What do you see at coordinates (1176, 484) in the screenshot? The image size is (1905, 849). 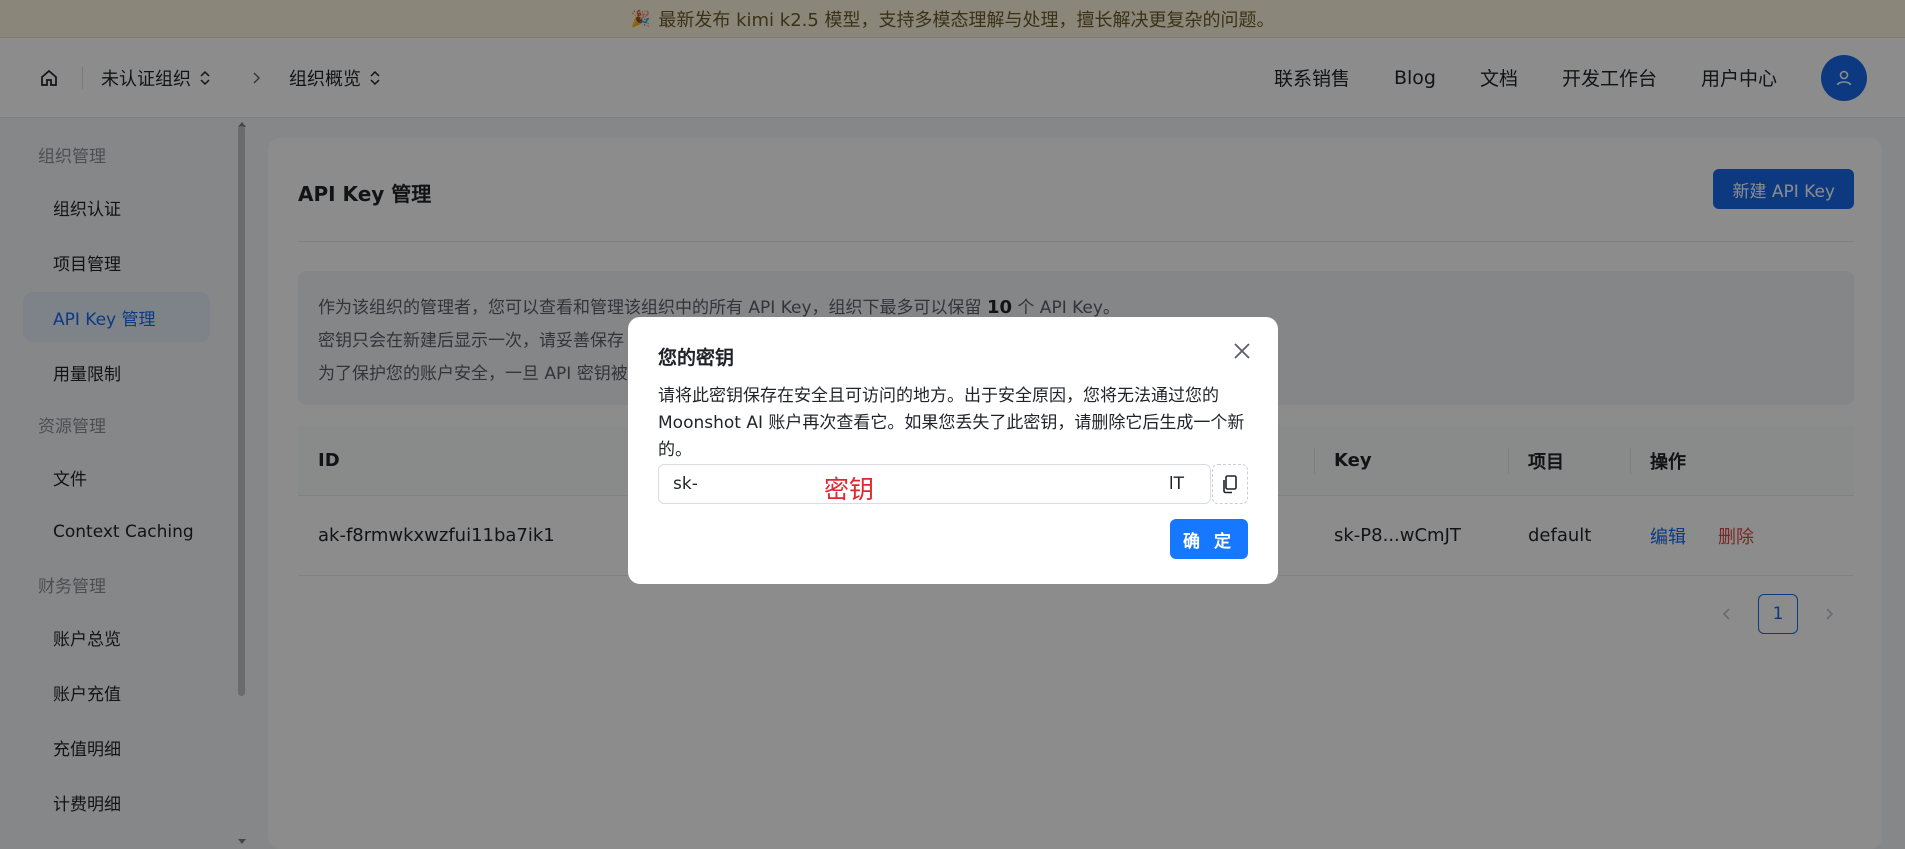 I see `key-suffix: lT` at bounding box center [1176, 484].